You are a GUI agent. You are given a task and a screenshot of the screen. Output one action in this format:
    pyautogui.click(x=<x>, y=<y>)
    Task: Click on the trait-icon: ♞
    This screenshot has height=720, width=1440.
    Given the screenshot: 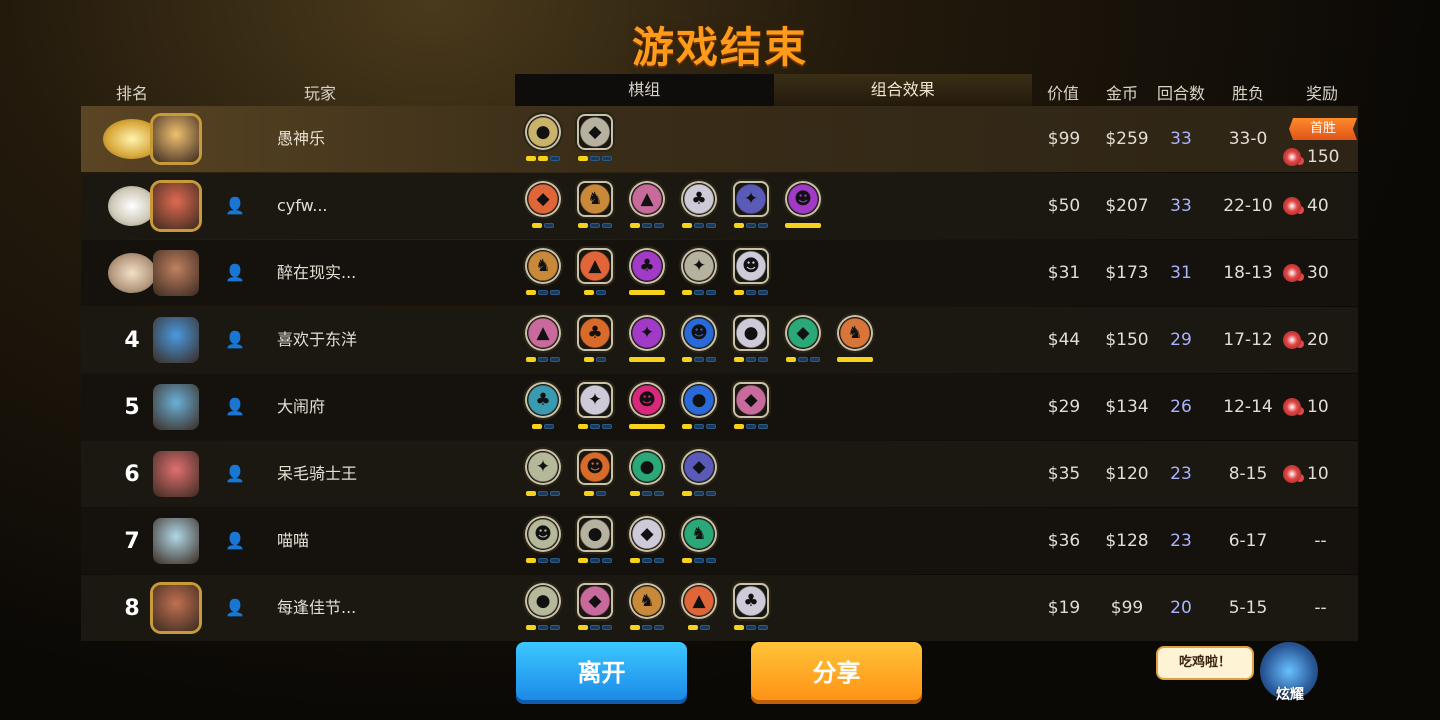 What is the action you would take?
    pyautogui.click(x=699, y=534)
    